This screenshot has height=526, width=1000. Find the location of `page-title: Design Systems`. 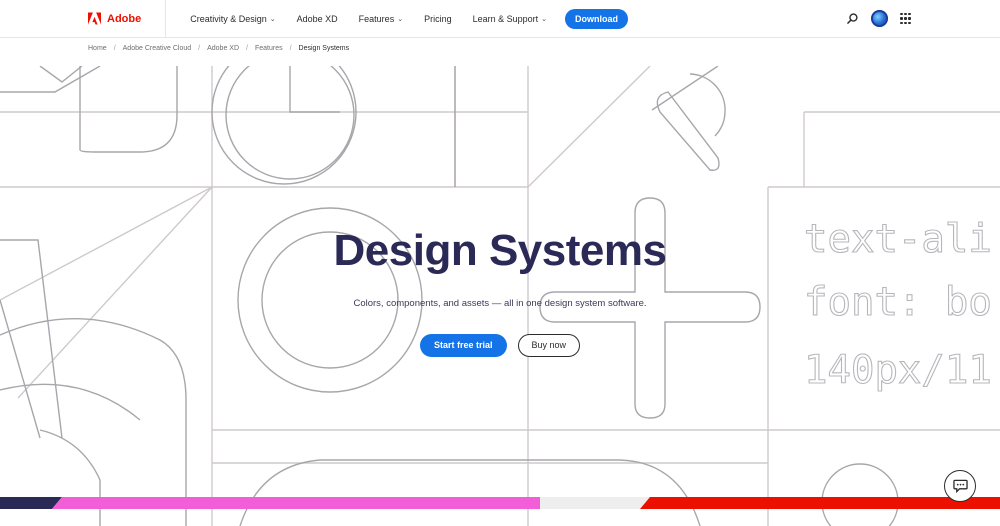

page-title: Design Systems is located at coordinates (500, 250).